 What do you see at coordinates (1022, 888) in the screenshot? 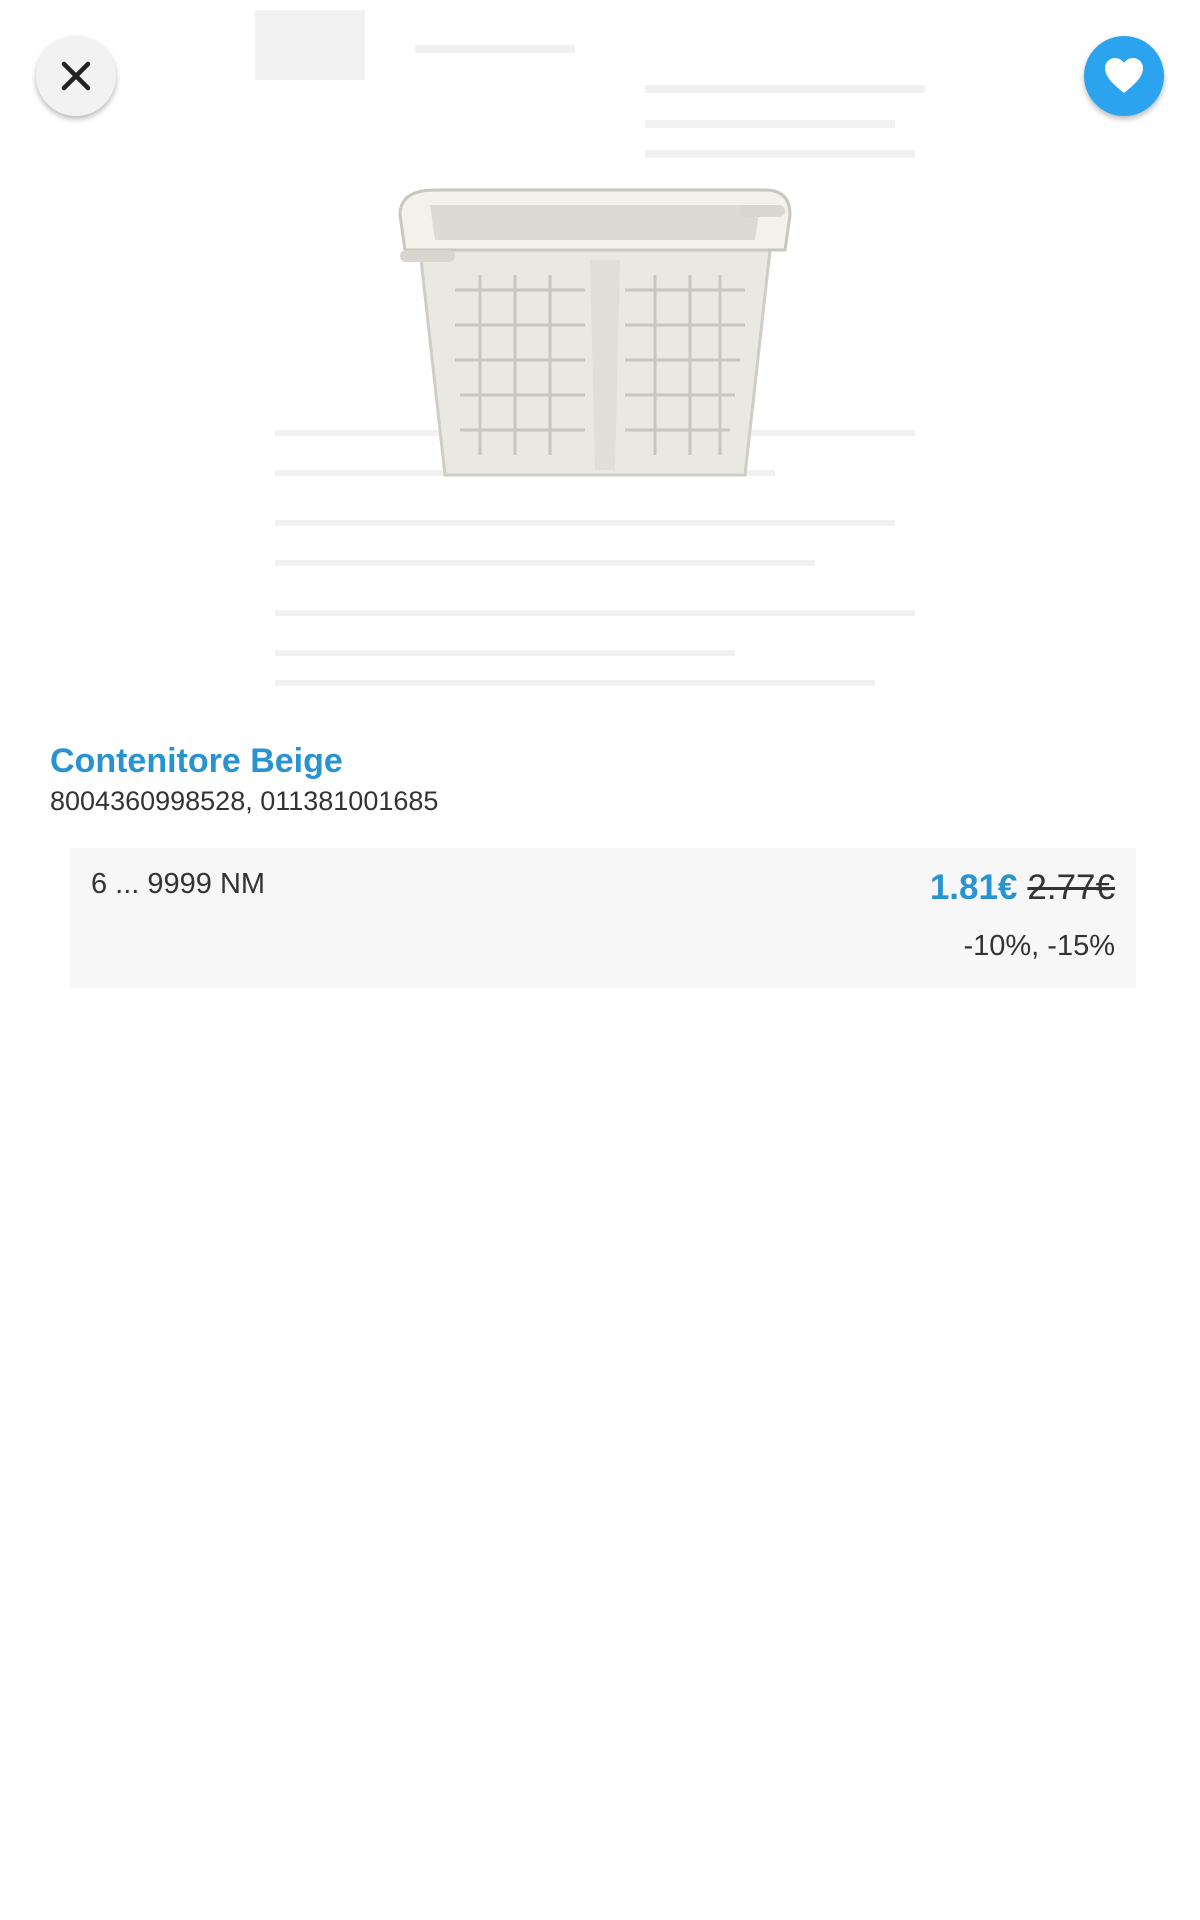
I see `price-row: 1.81€ 2.77€` at bounding box center [1022, 888].